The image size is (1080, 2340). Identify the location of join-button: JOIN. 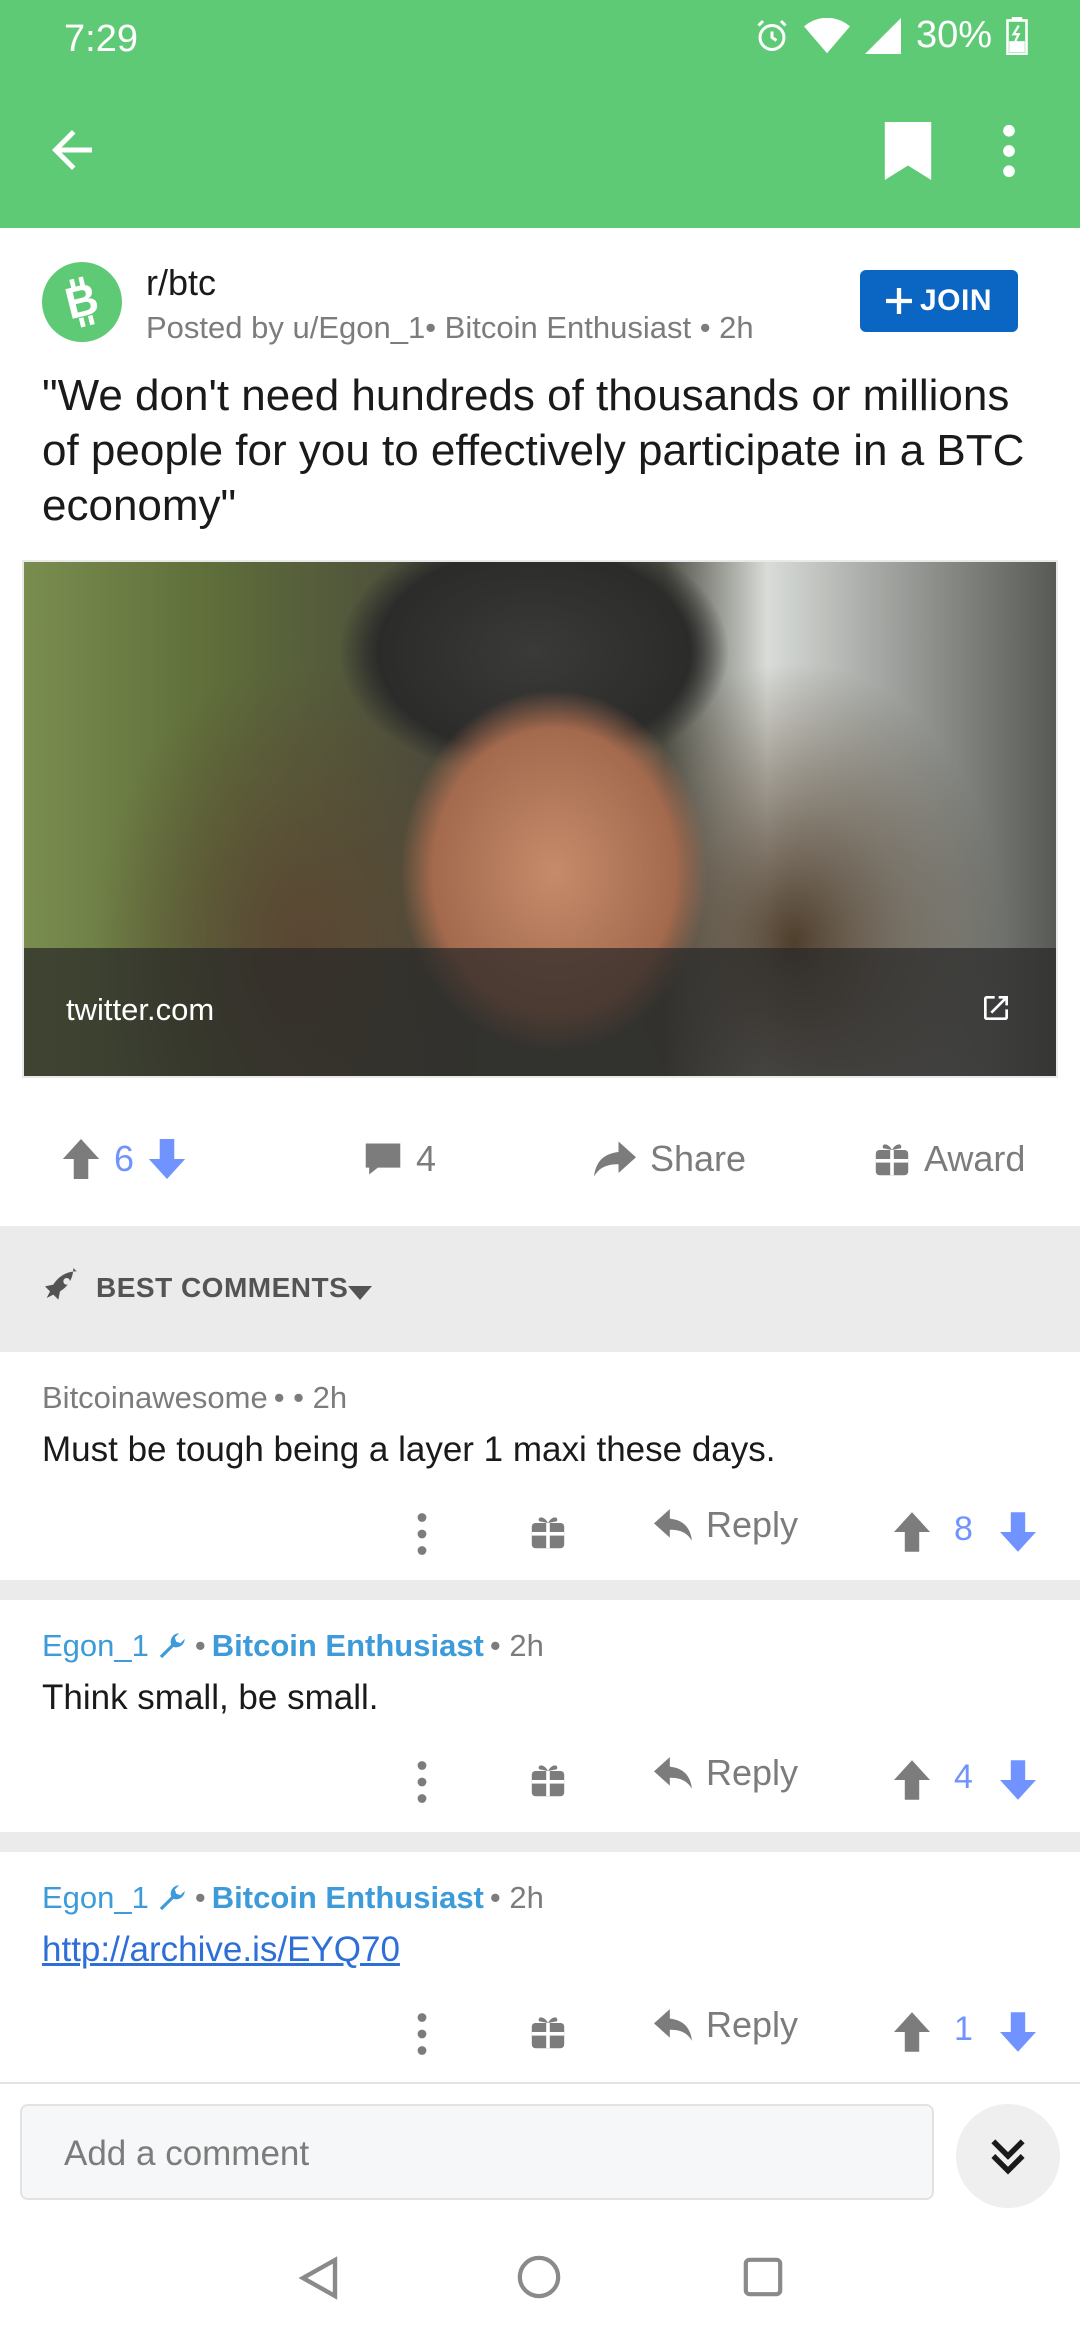
(939, 301).